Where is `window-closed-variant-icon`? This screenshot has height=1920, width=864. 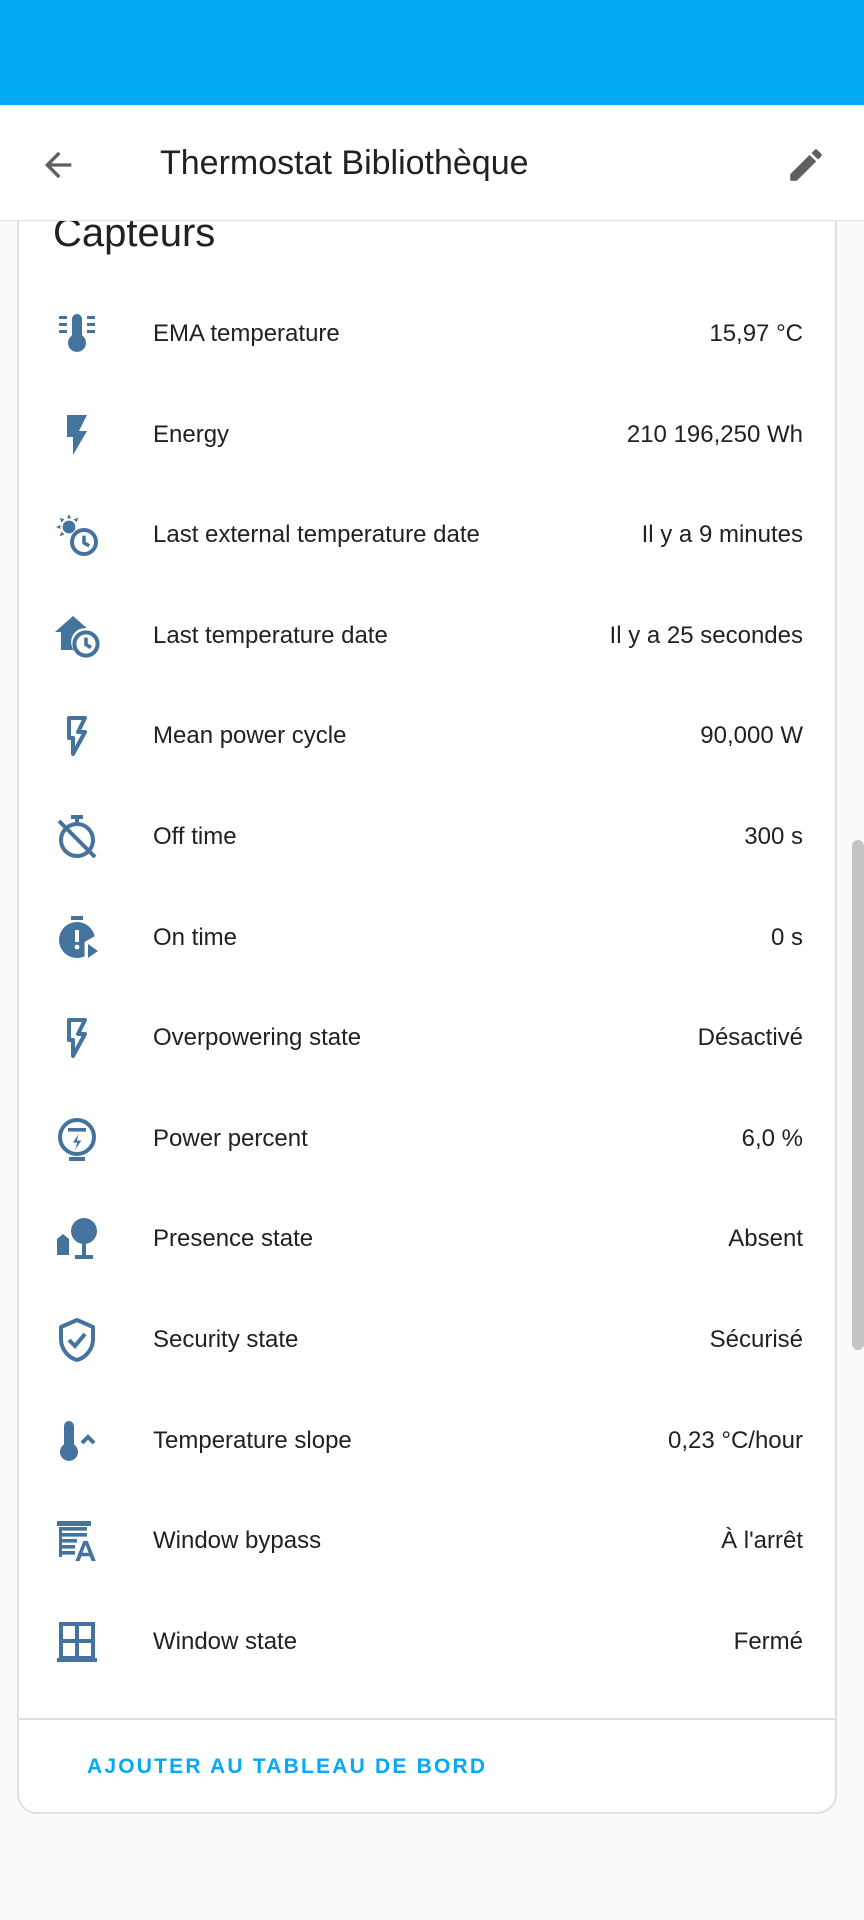
window-closed-variant-icon is located at coordinates (77, 1642).